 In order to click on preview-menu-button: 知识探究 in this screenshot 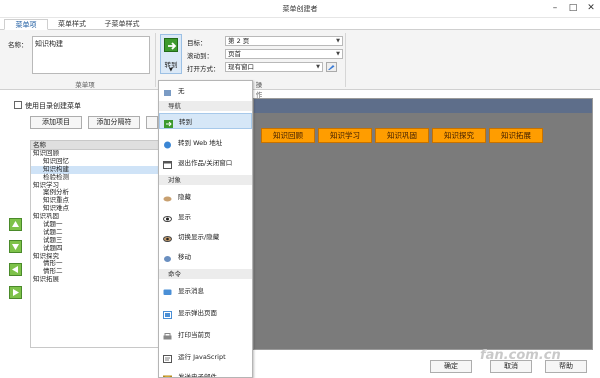, I will do `click(459, 135)`.